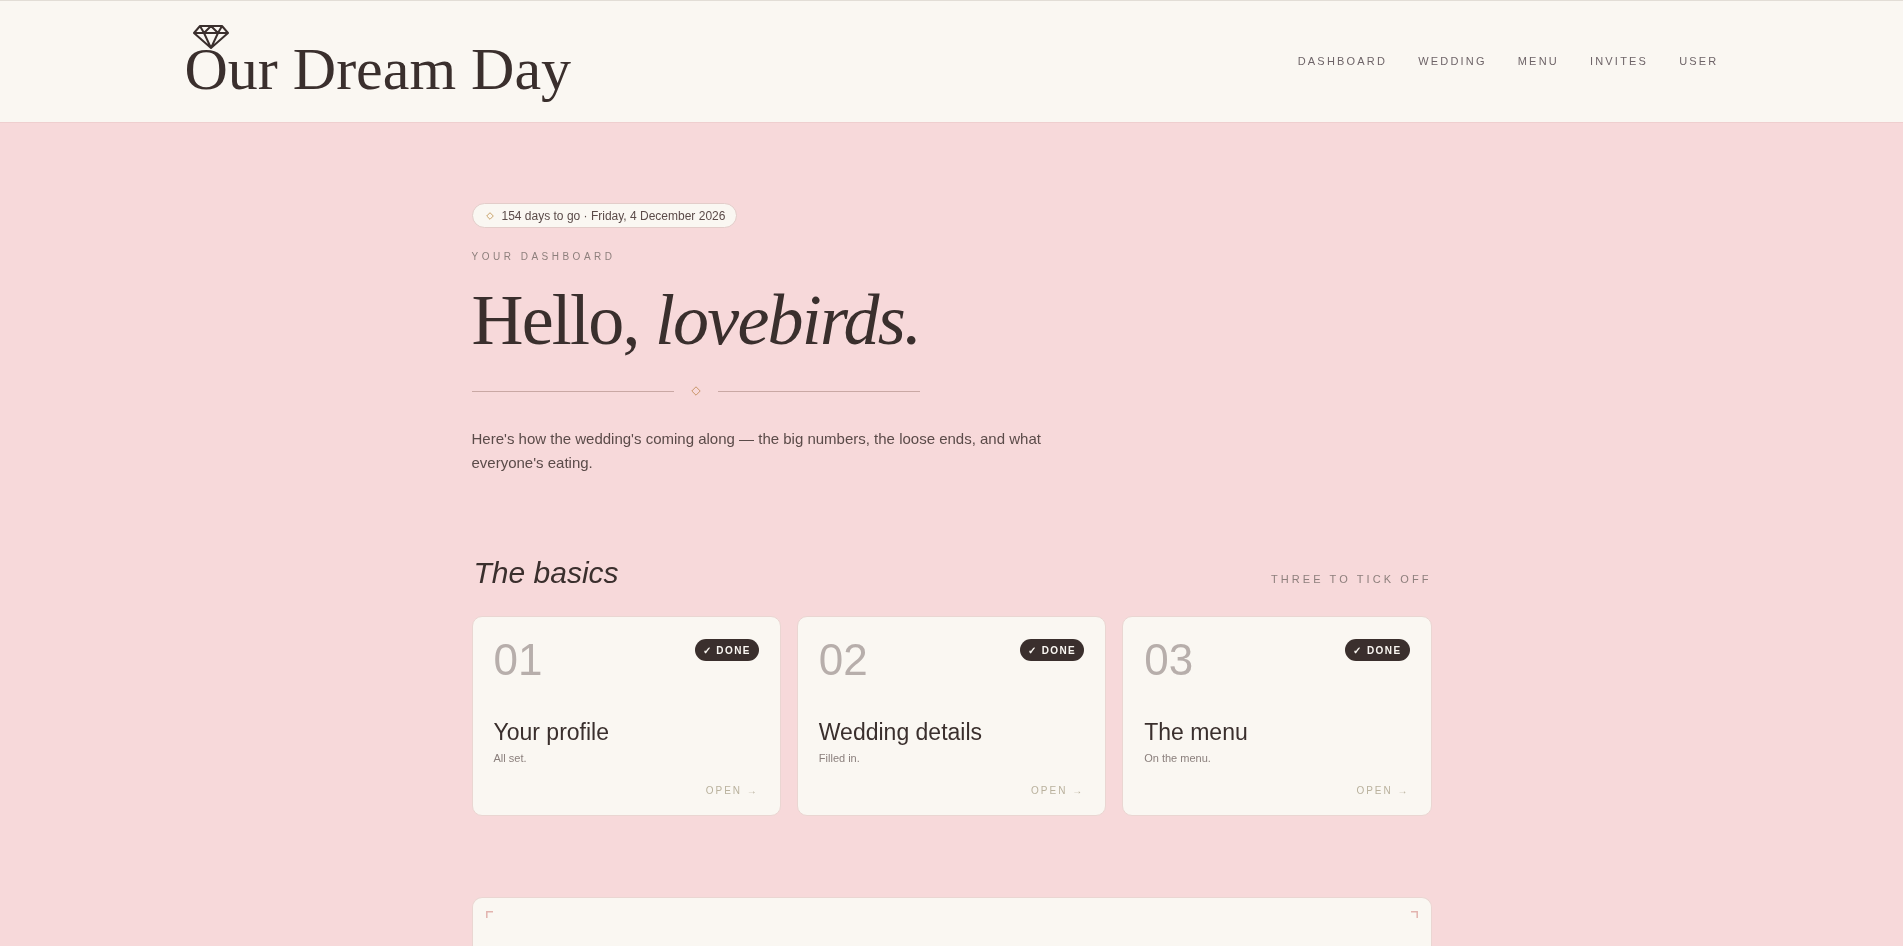  Describe the element at coordinates (1452, 61) in the screenshot. I see `nav-link: WEDDING` at that location.